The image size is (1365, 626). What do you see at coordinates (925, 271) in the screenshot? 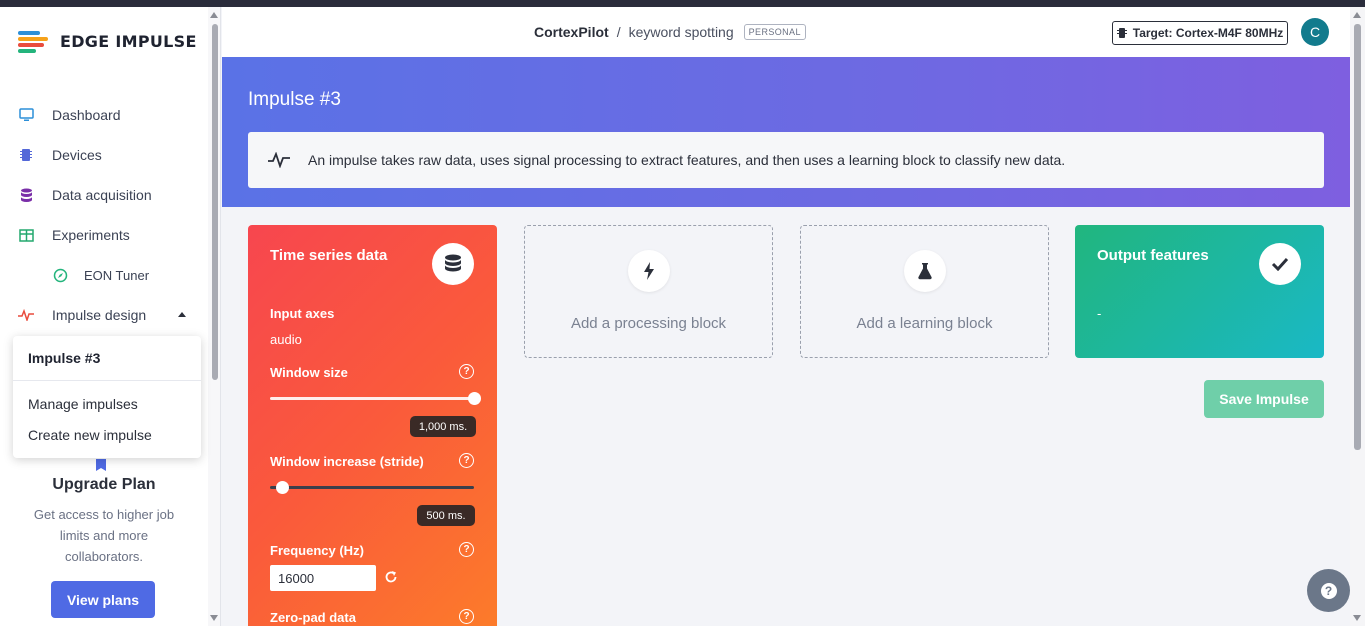
I see `flask-icon` at bounding box center [925, 271].